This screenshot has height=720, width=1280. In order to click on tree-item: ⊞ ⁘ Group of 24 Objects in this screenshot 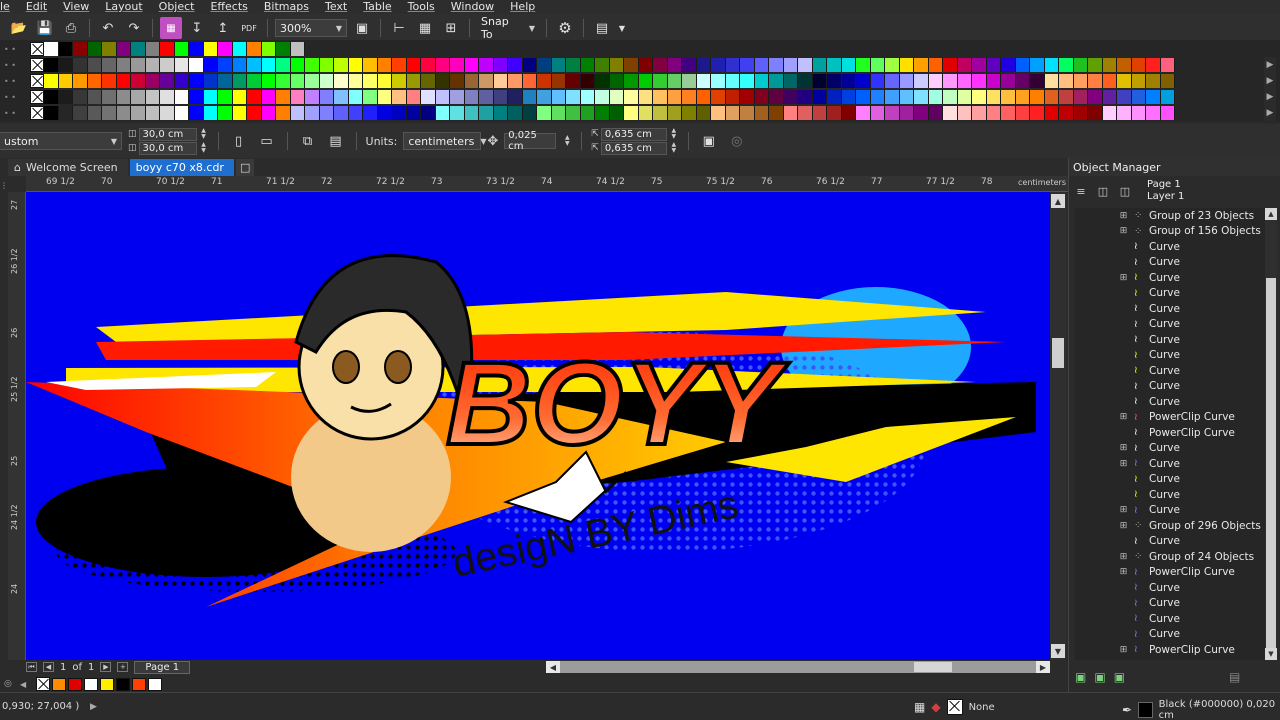, I will do `click(1170, 557)`.